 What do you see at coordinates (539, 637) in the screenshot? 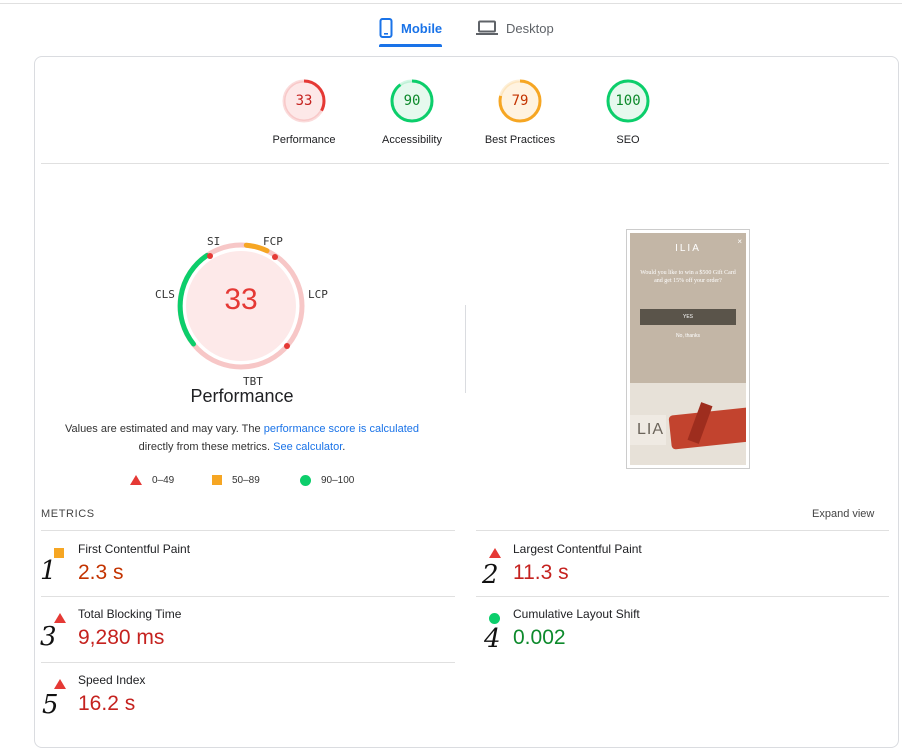
I see `metric-value: 0.002` at bounding box center [539, 637].